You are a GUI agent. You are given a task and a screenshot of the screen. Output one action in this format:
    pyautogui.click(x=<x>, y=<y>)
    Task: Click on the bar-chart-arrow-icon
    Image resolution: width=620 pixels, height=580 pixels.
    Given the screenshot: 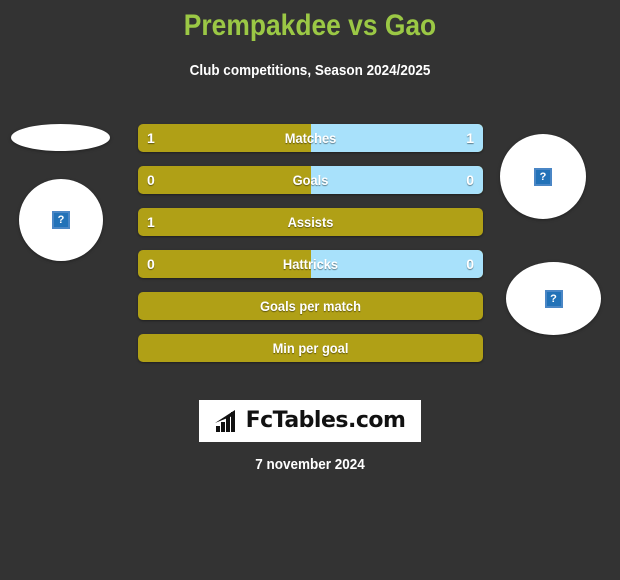 What is the action you would take?
    pyautogui.click(x=224, y=421)
    